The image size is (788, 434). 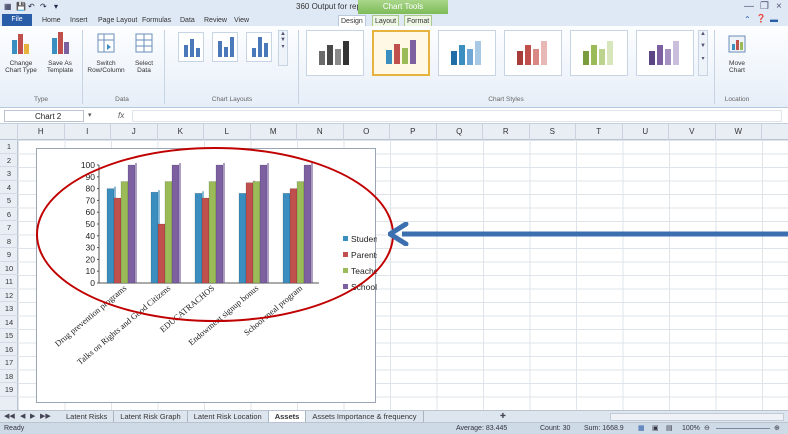 I want to click on window-options-icon: ▬, so click(x=774, y=19).